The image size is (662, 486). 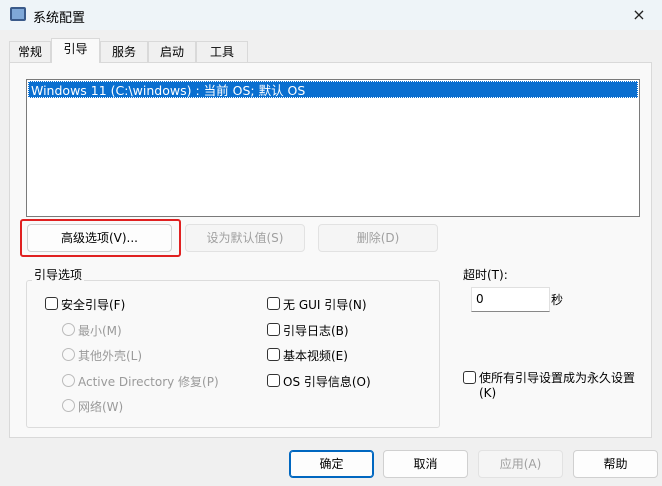 What do you see at coordinates (557, 378) in the screenshot?
I see `make-permanent-label: 使所有引导设置成为永久设置` at bounding box center [557, 378].